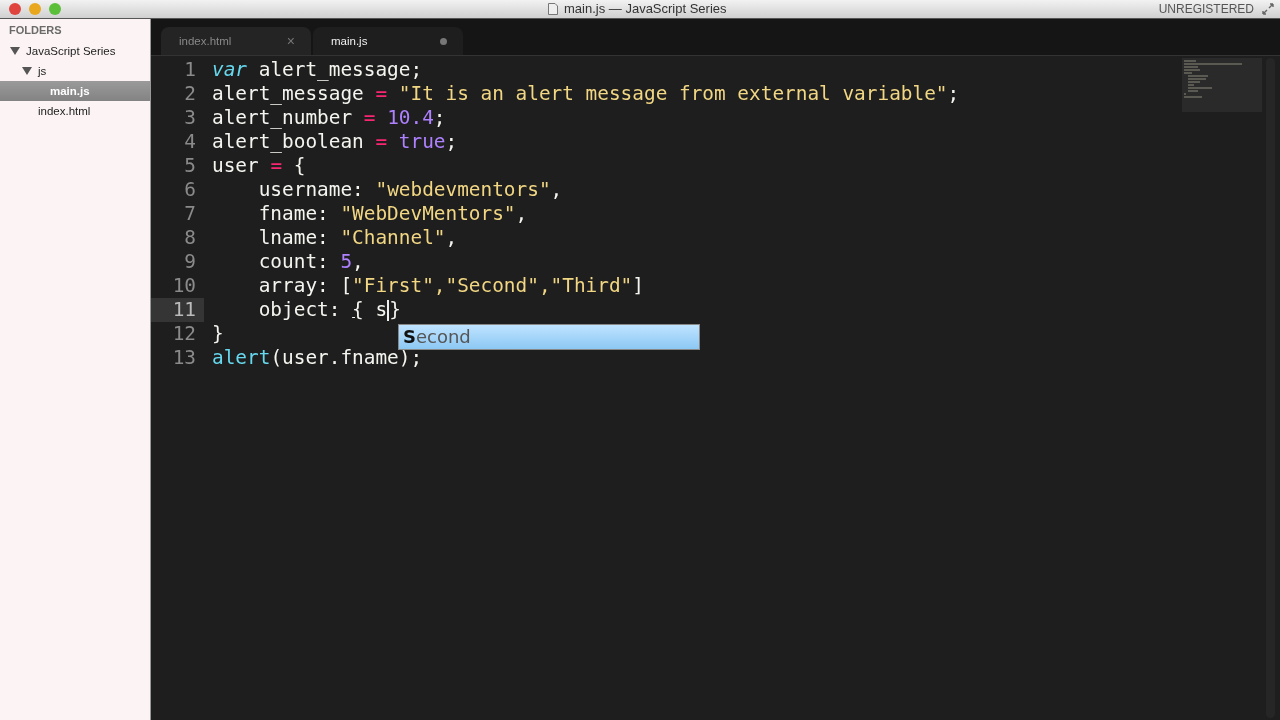 The width and height of the screenshot is (1280, 720). What do you see at coordinates (177, 310) in the screenshot?
I see `line-number: 11` at bounding box center [177, 310].